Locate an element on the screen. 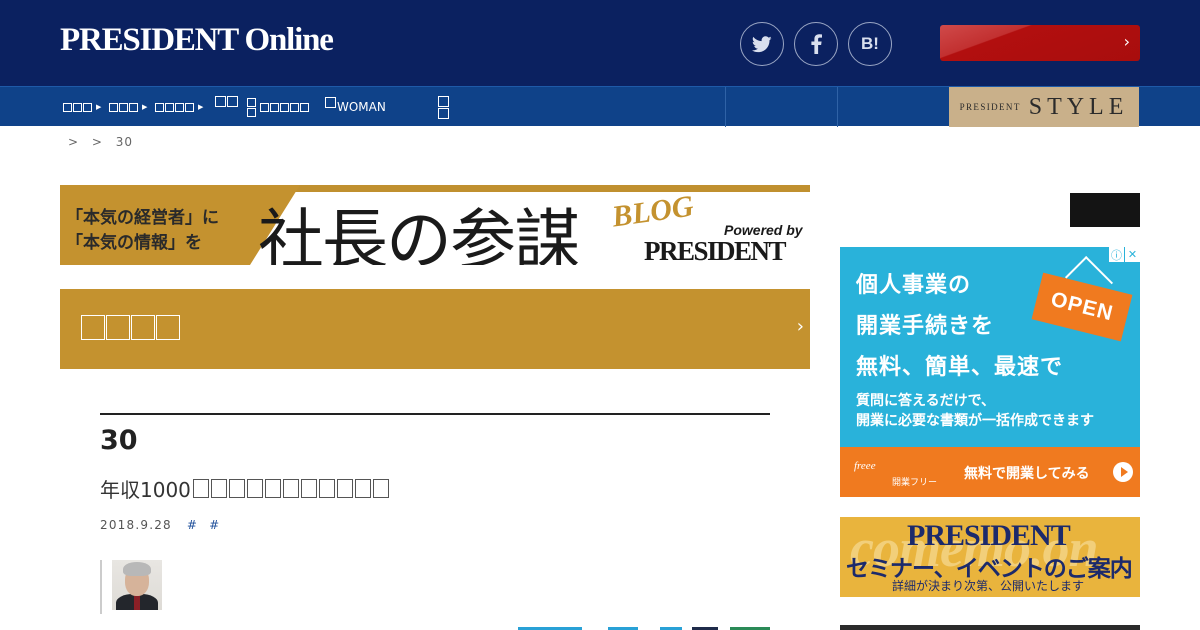  president-style-banner: PRESIDENT STYLE is located at coordinates (1044, 107).